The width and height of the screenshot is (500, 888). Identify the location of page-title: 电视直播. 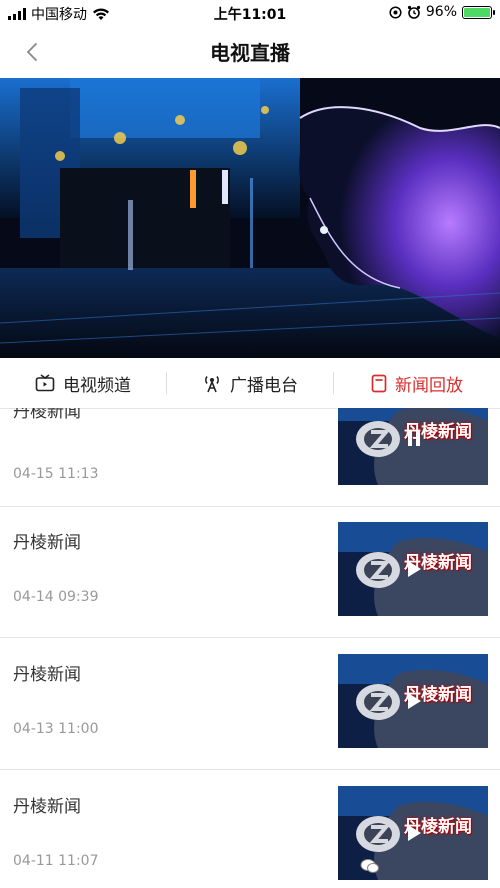
(250, 52).